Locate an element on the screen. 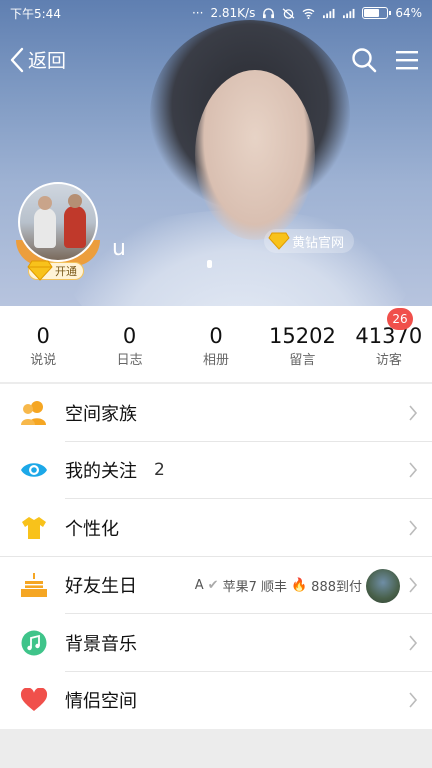 The width and height of the screenshot is (432, 768). stat-label: 留言 is located at coordinates (302, 360).